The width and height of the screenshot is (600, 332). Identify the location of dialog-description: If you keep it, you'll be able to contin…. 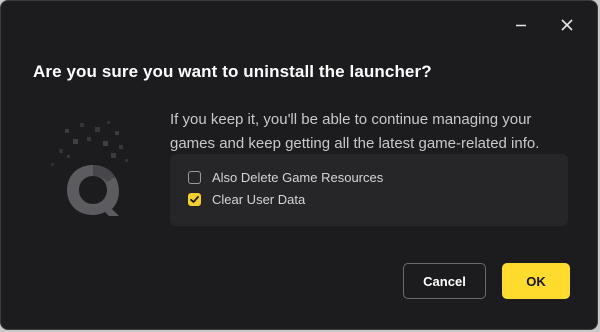
(355, 131).